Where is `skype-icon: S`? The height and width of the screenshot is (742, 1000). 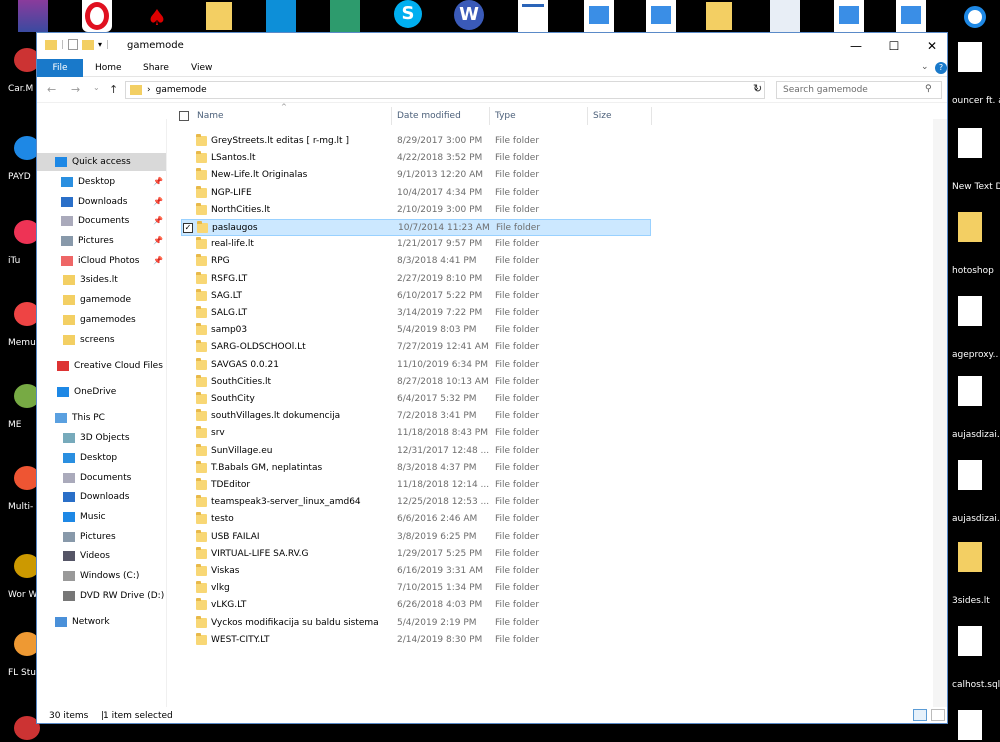
skype-icon: S is located at coordinates (409, 16).